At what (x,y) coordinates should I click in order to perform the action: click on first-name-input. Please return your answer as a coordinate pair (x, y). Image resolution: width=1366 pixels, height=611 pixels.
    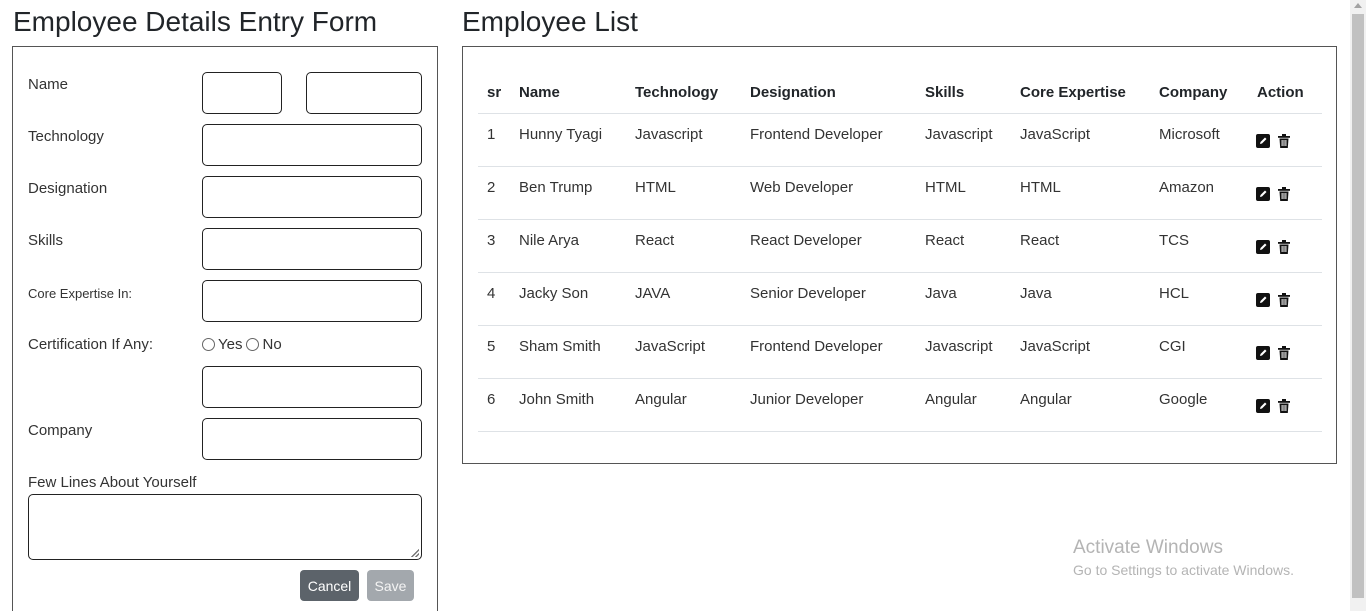
    Looking at the image, I should click on (242, 93).